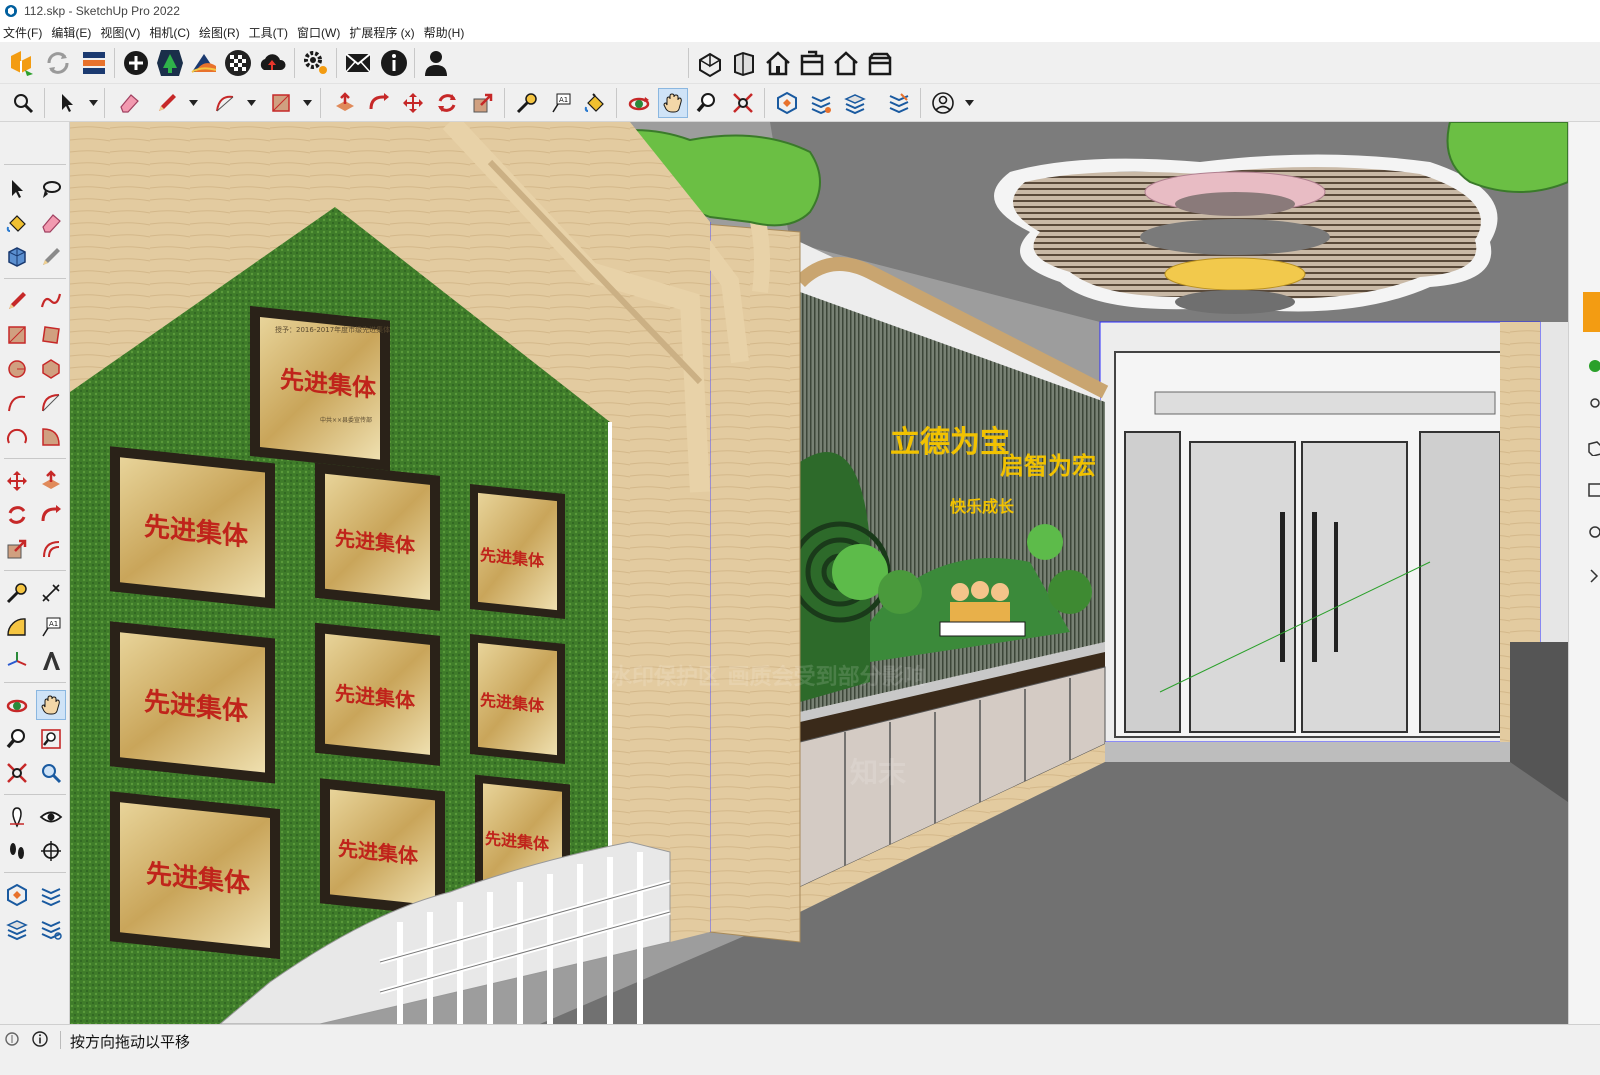  What do you see at coordinates (12, 1039) in the screenshot?
I see `geo-location-icon` at bounding box center [12, 1039].